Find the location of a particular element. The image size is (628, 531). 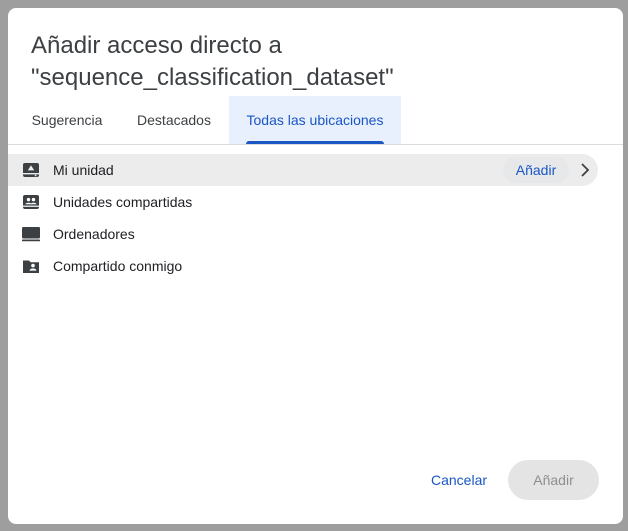

location-item-compartido-conmigo: Compartido conmigo is located at coordinates (315, 266).